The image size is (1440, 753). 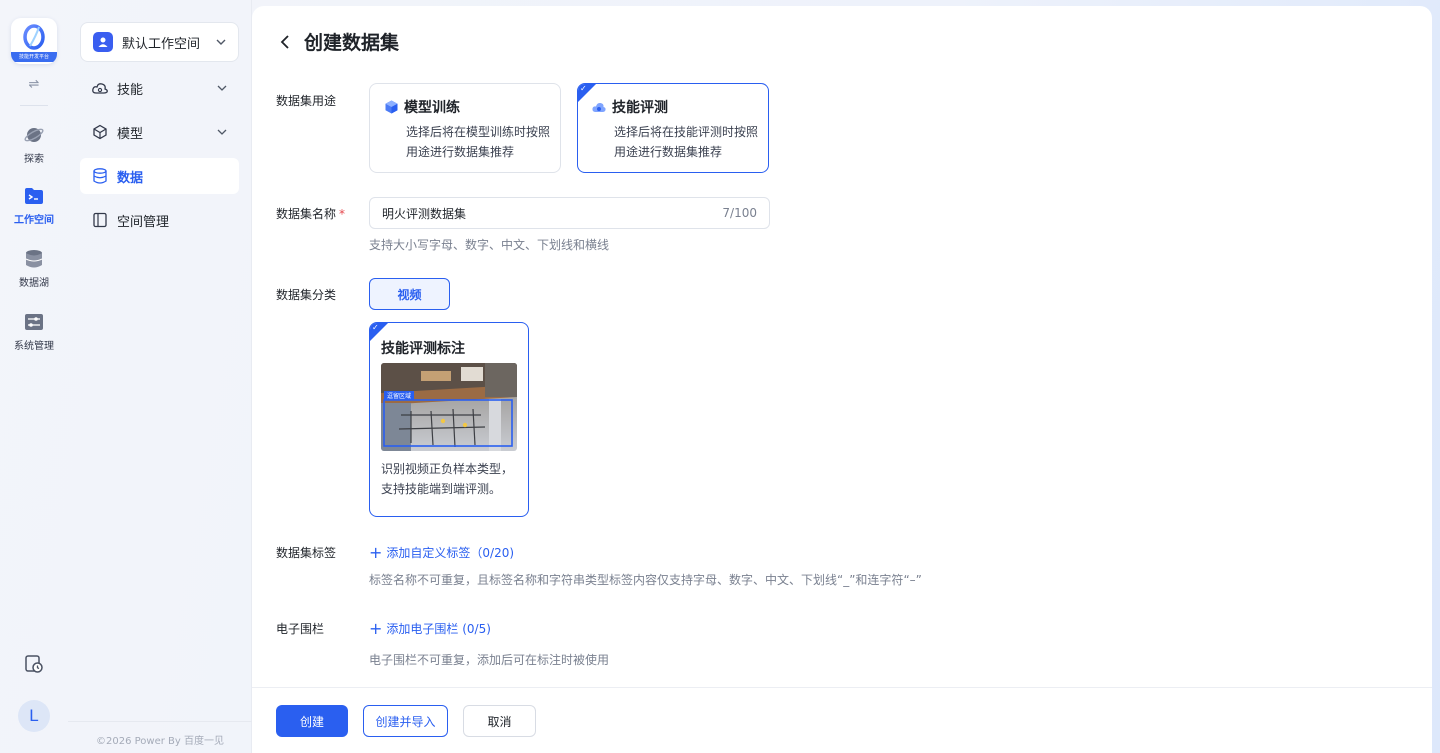 I want to click on sidebar-nav: 技能 模型 数据 空间管理, so click(x=159, y=158).